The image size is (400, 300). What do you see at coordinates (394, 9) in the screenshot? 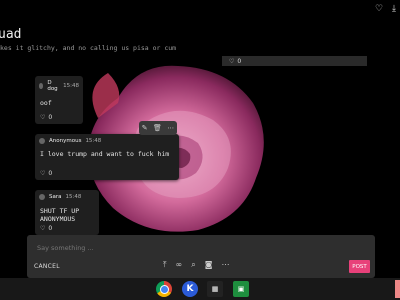
I see `download-icon: ⤓` at bounding box center [394, 9].